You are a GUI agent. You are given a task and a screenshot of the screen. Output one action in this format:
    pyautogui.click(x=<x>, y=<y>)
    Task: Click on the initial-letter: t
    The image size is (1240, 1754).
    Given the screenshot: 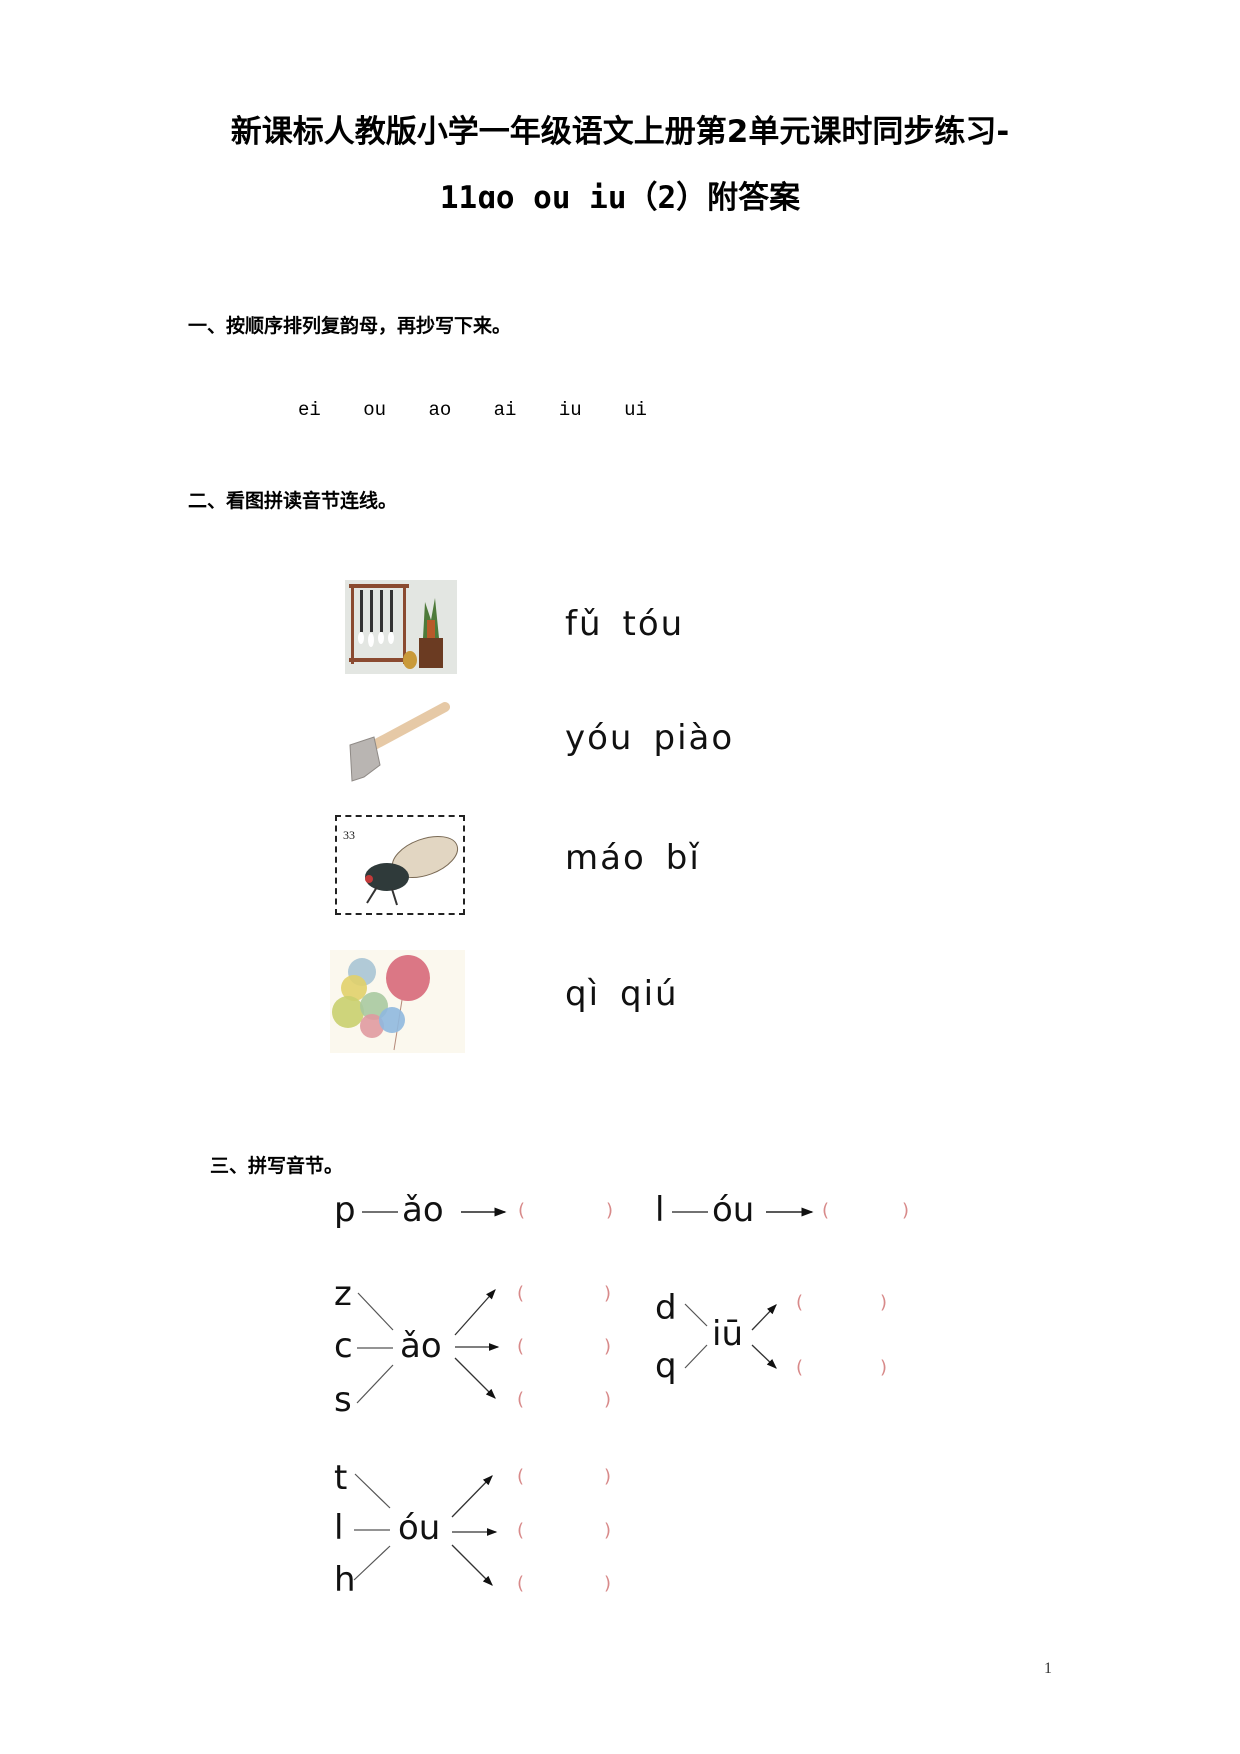 What is the action you would take?
    pyautogui.click(x=341, y=1478)
    